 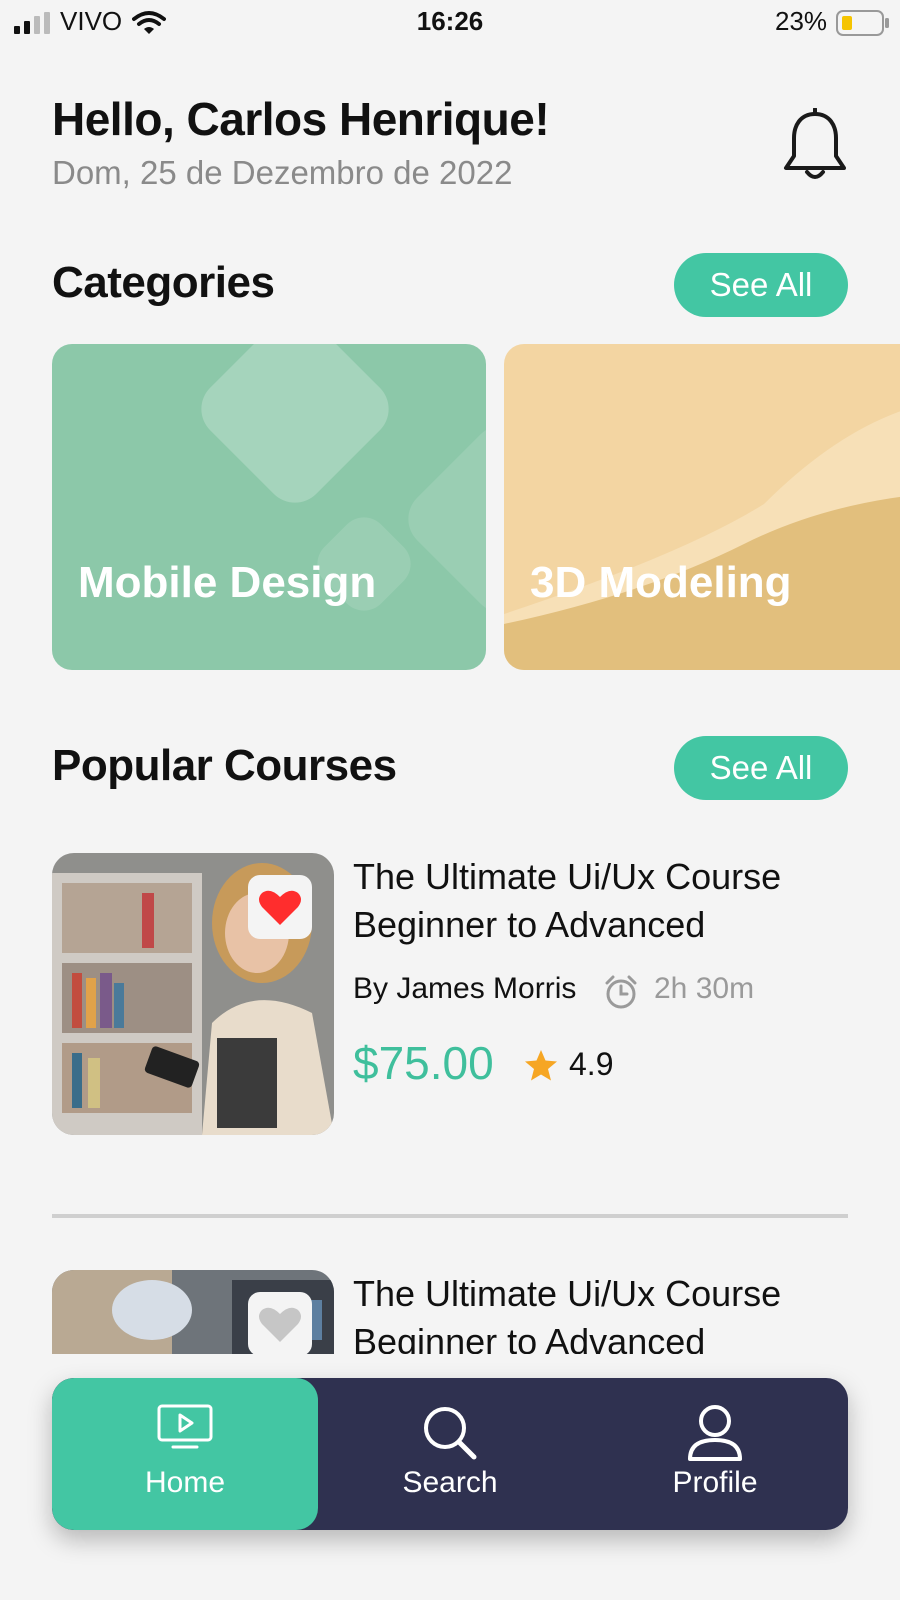 I want to click on current-date: Dom, 25 de Dezembro de 2022, so click(x=282, y=172).